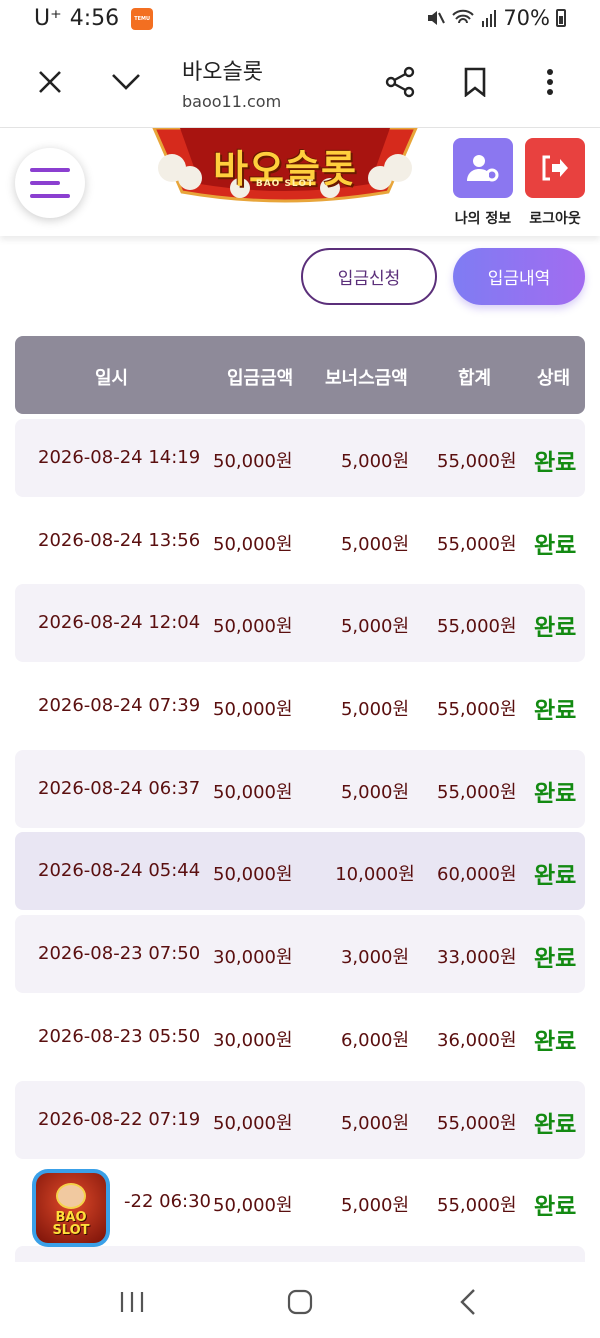 The image size is (600, 1338). I want to click on close-tab-button, so click(50, 82).